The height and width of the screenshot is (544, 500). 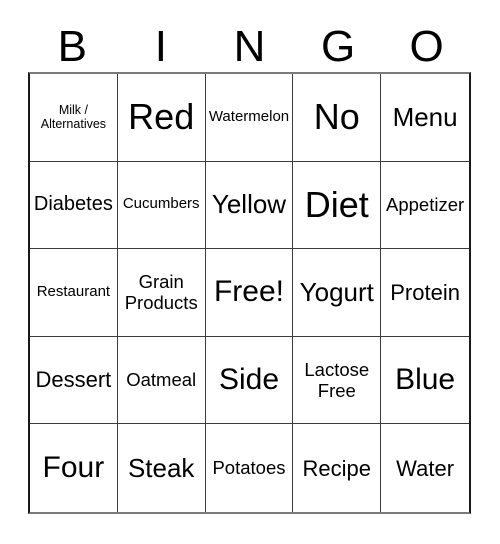 I want to click on bingo-cell: Appetizer, so click(x=425, y=205).